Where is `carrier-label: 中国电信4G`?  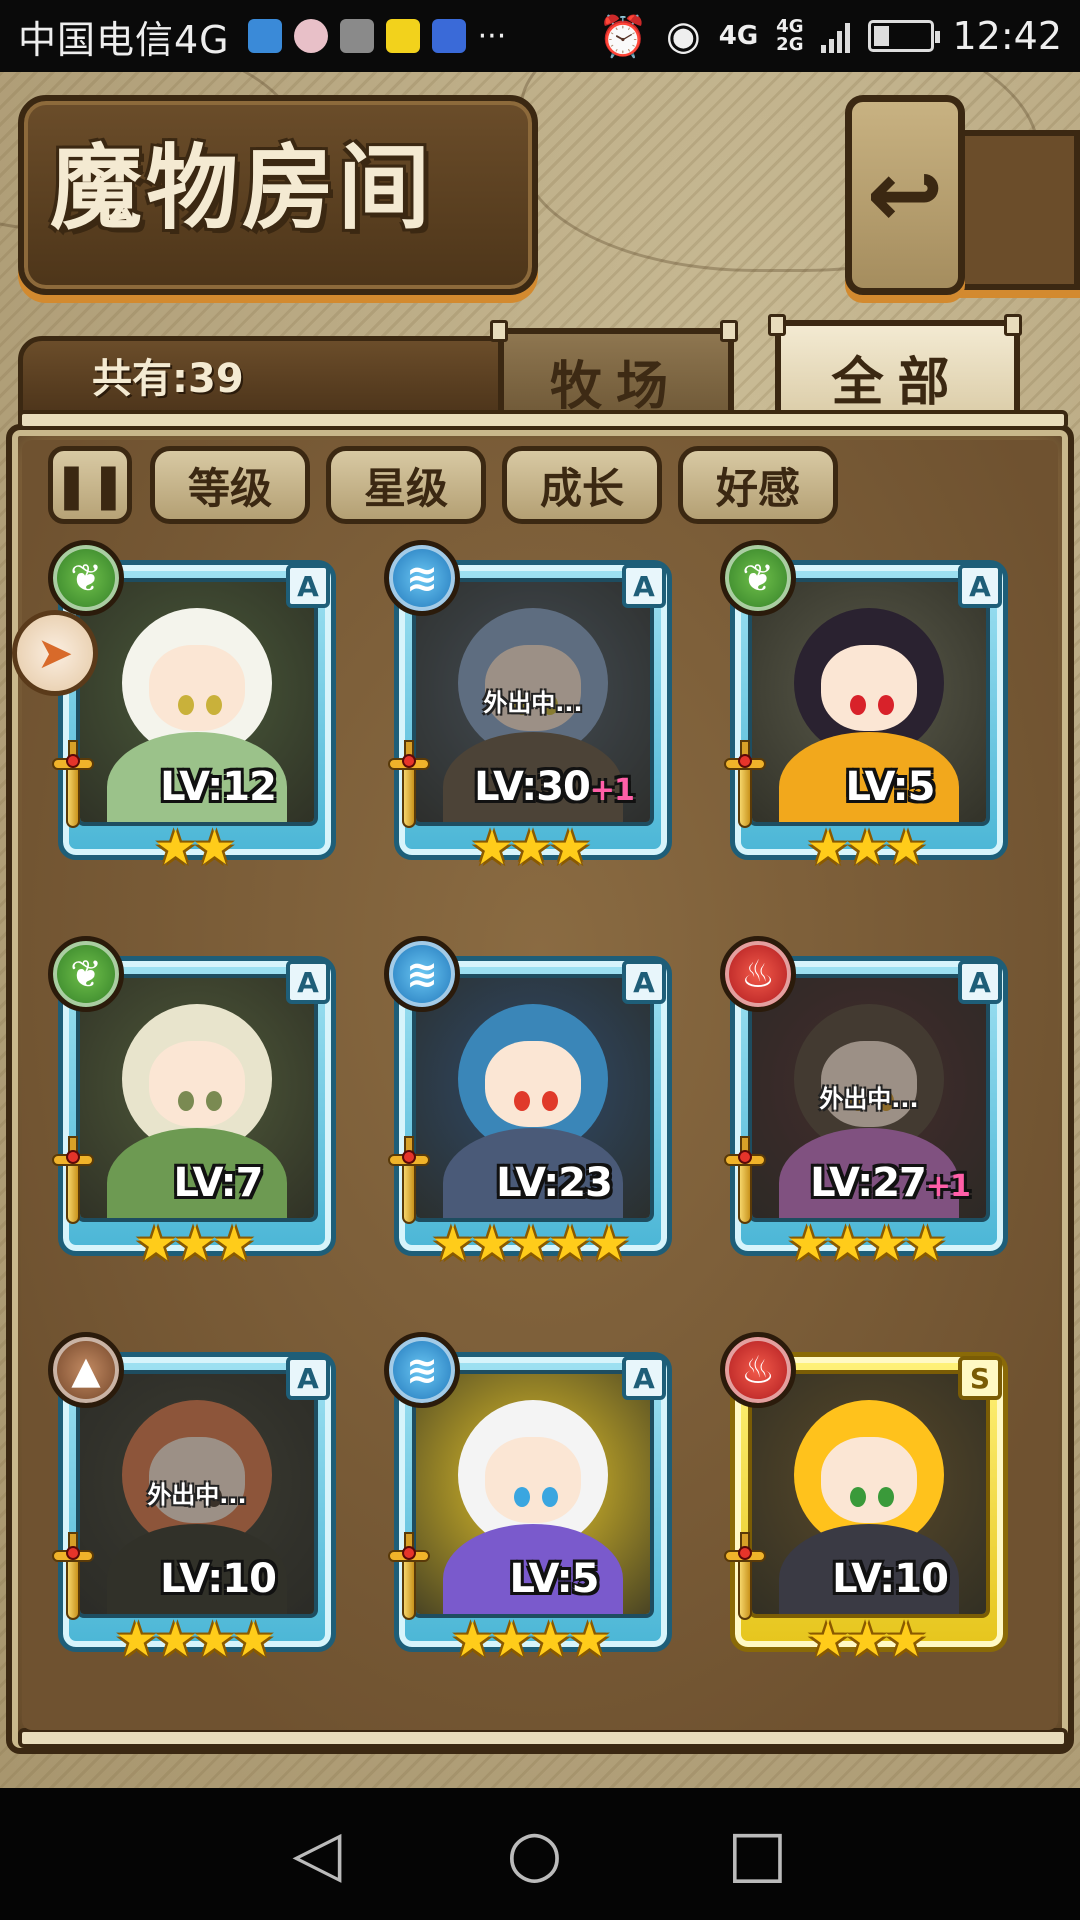
carrier-label: 中国电信4G is located at coordinates (124, 39).